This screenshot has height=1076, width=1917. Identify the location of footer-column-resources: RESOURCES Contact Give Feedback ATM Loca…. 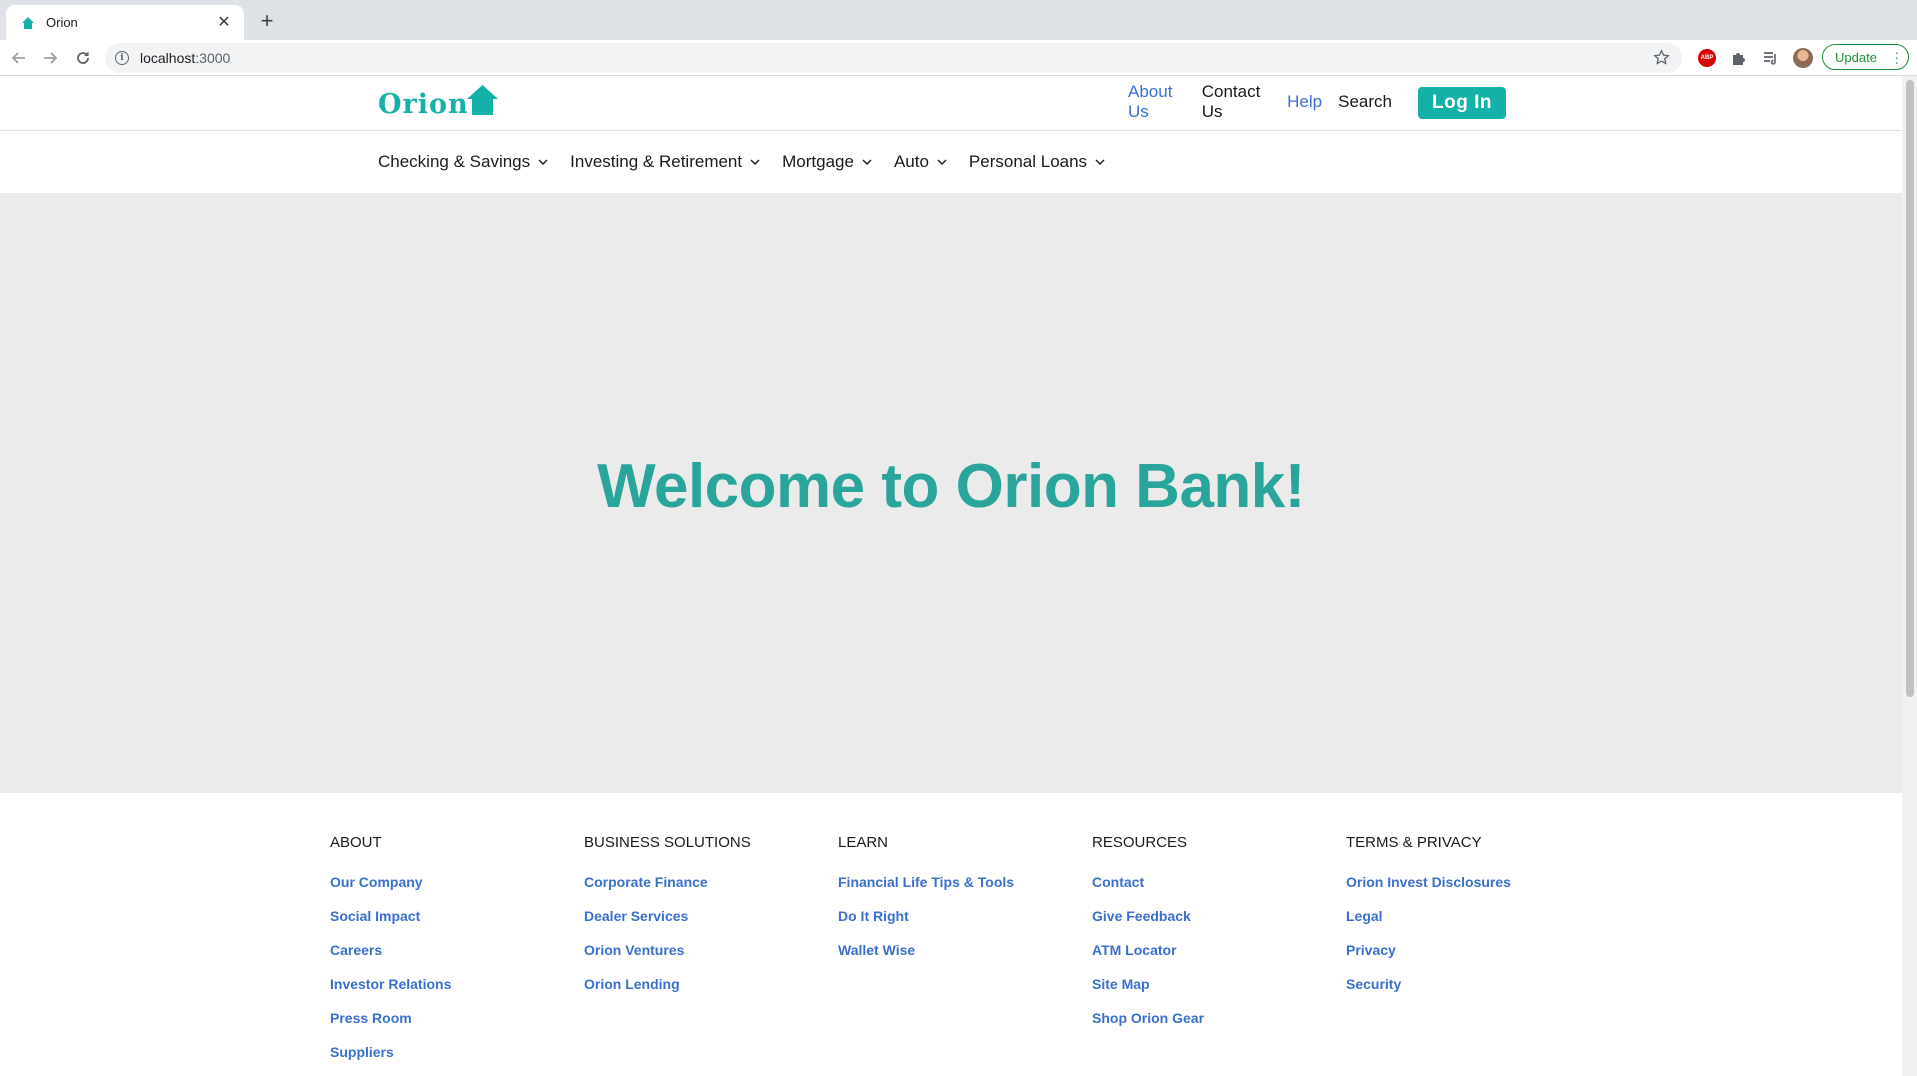
(1212, 934).